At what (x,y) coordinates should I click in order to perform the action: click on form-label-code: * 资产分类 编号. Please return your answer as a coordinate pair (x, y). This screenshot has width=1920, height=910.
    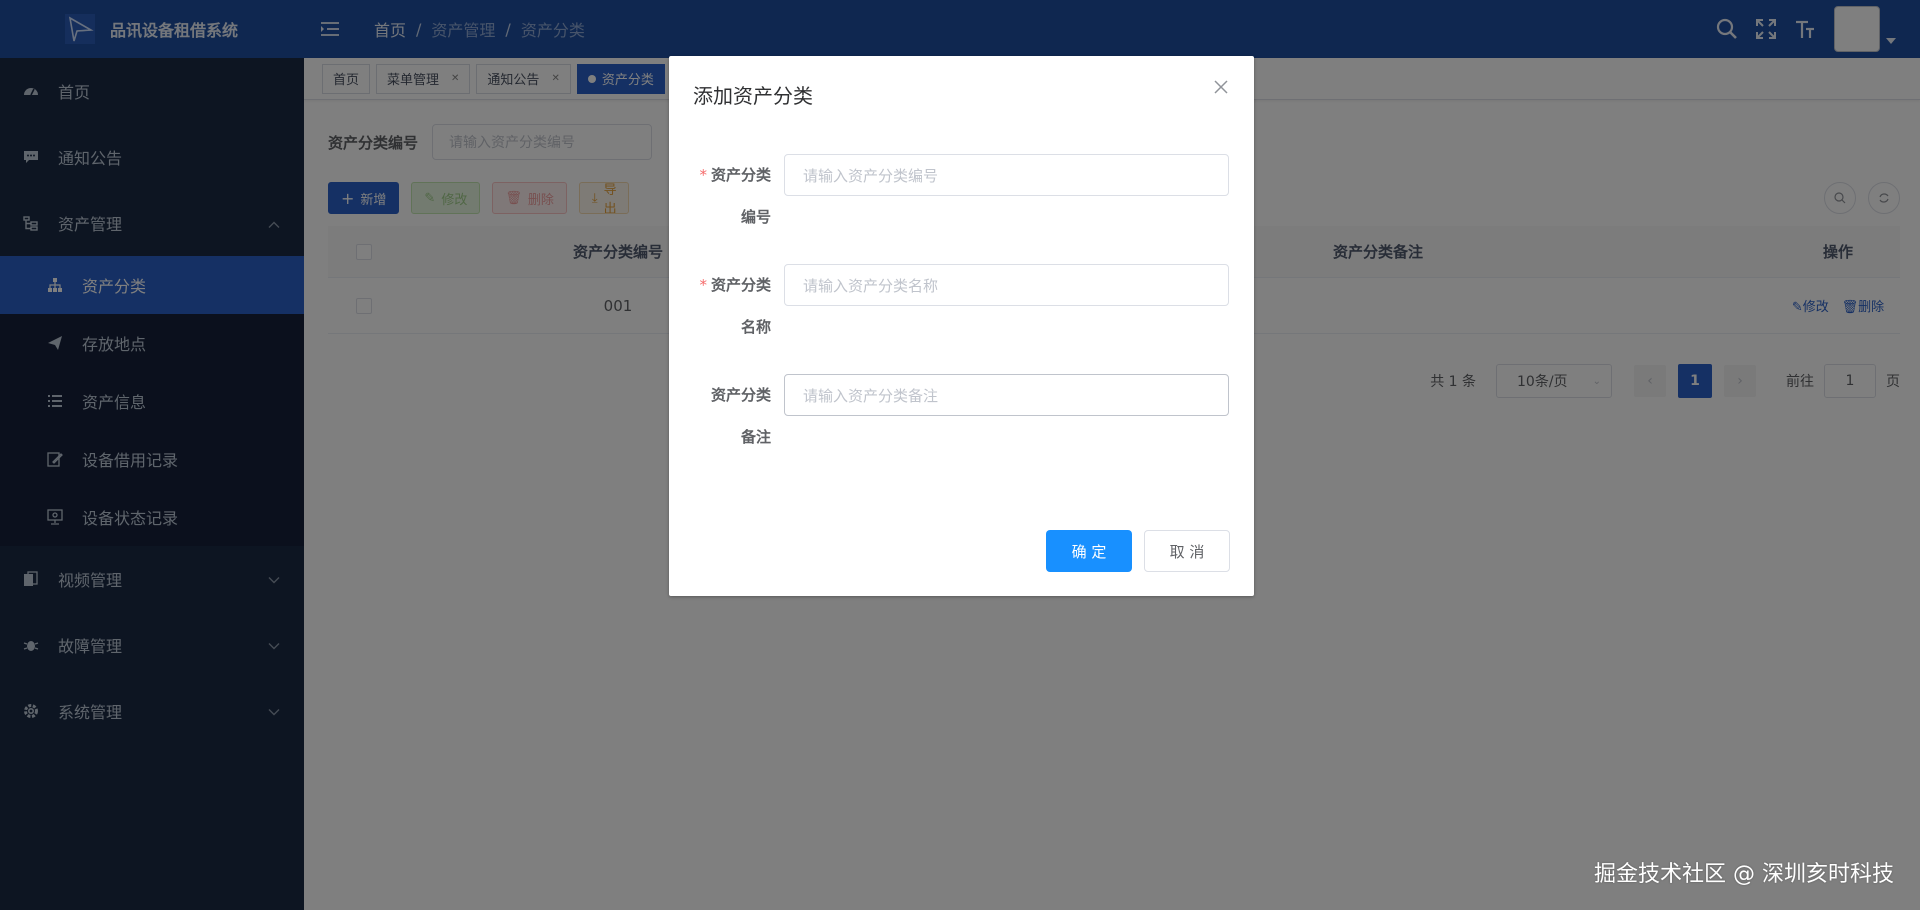
    Looking at the image, I should click on (735, 196).